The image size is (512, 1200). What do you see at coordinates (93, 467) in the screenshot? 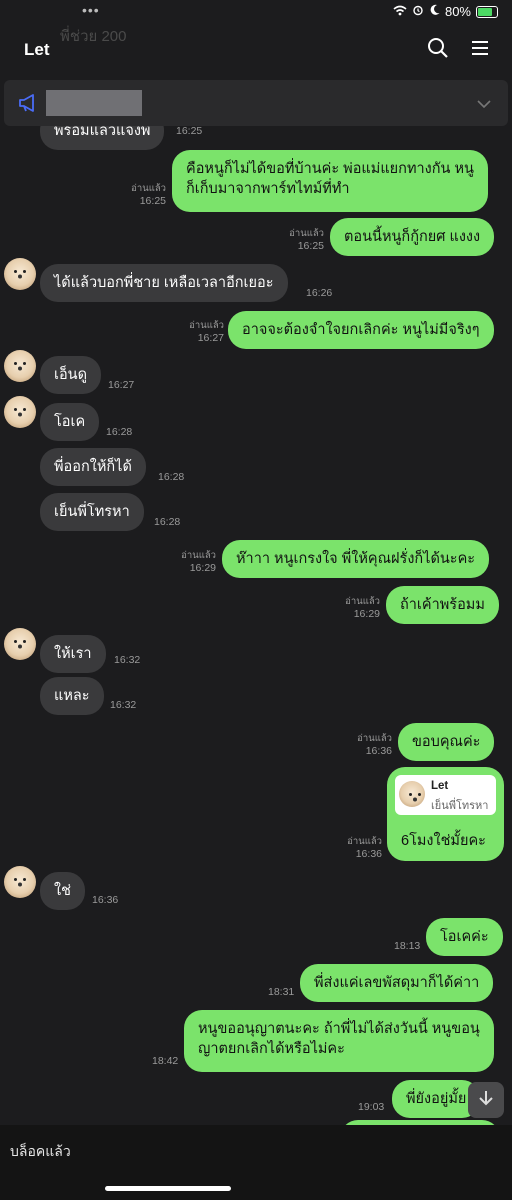
I see `message-bubble: พี่ออกให้ก็ได้` at bounding box center [93, 467].